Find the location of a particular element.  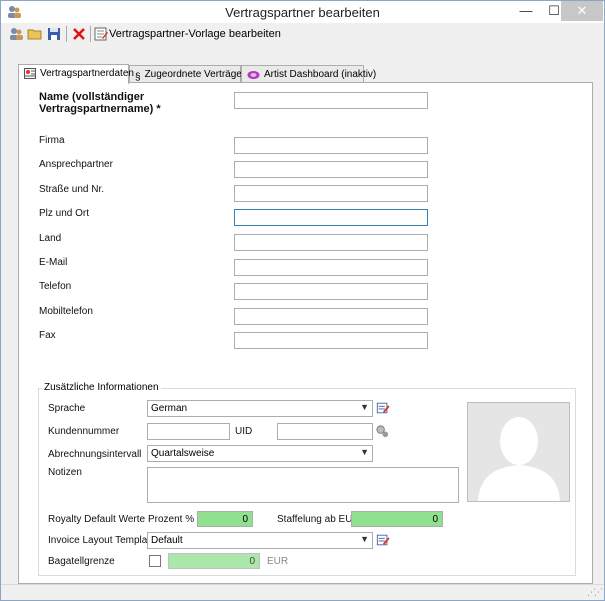

save-icon is located at coordinates (54, 34).